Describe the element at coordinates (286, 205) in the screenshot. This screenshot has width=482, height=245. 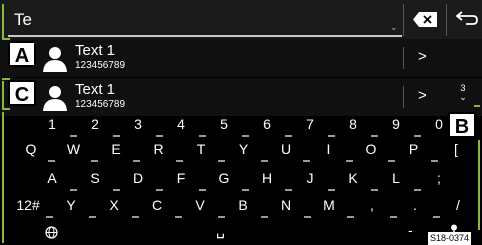
I see `key-n: N` at that location.